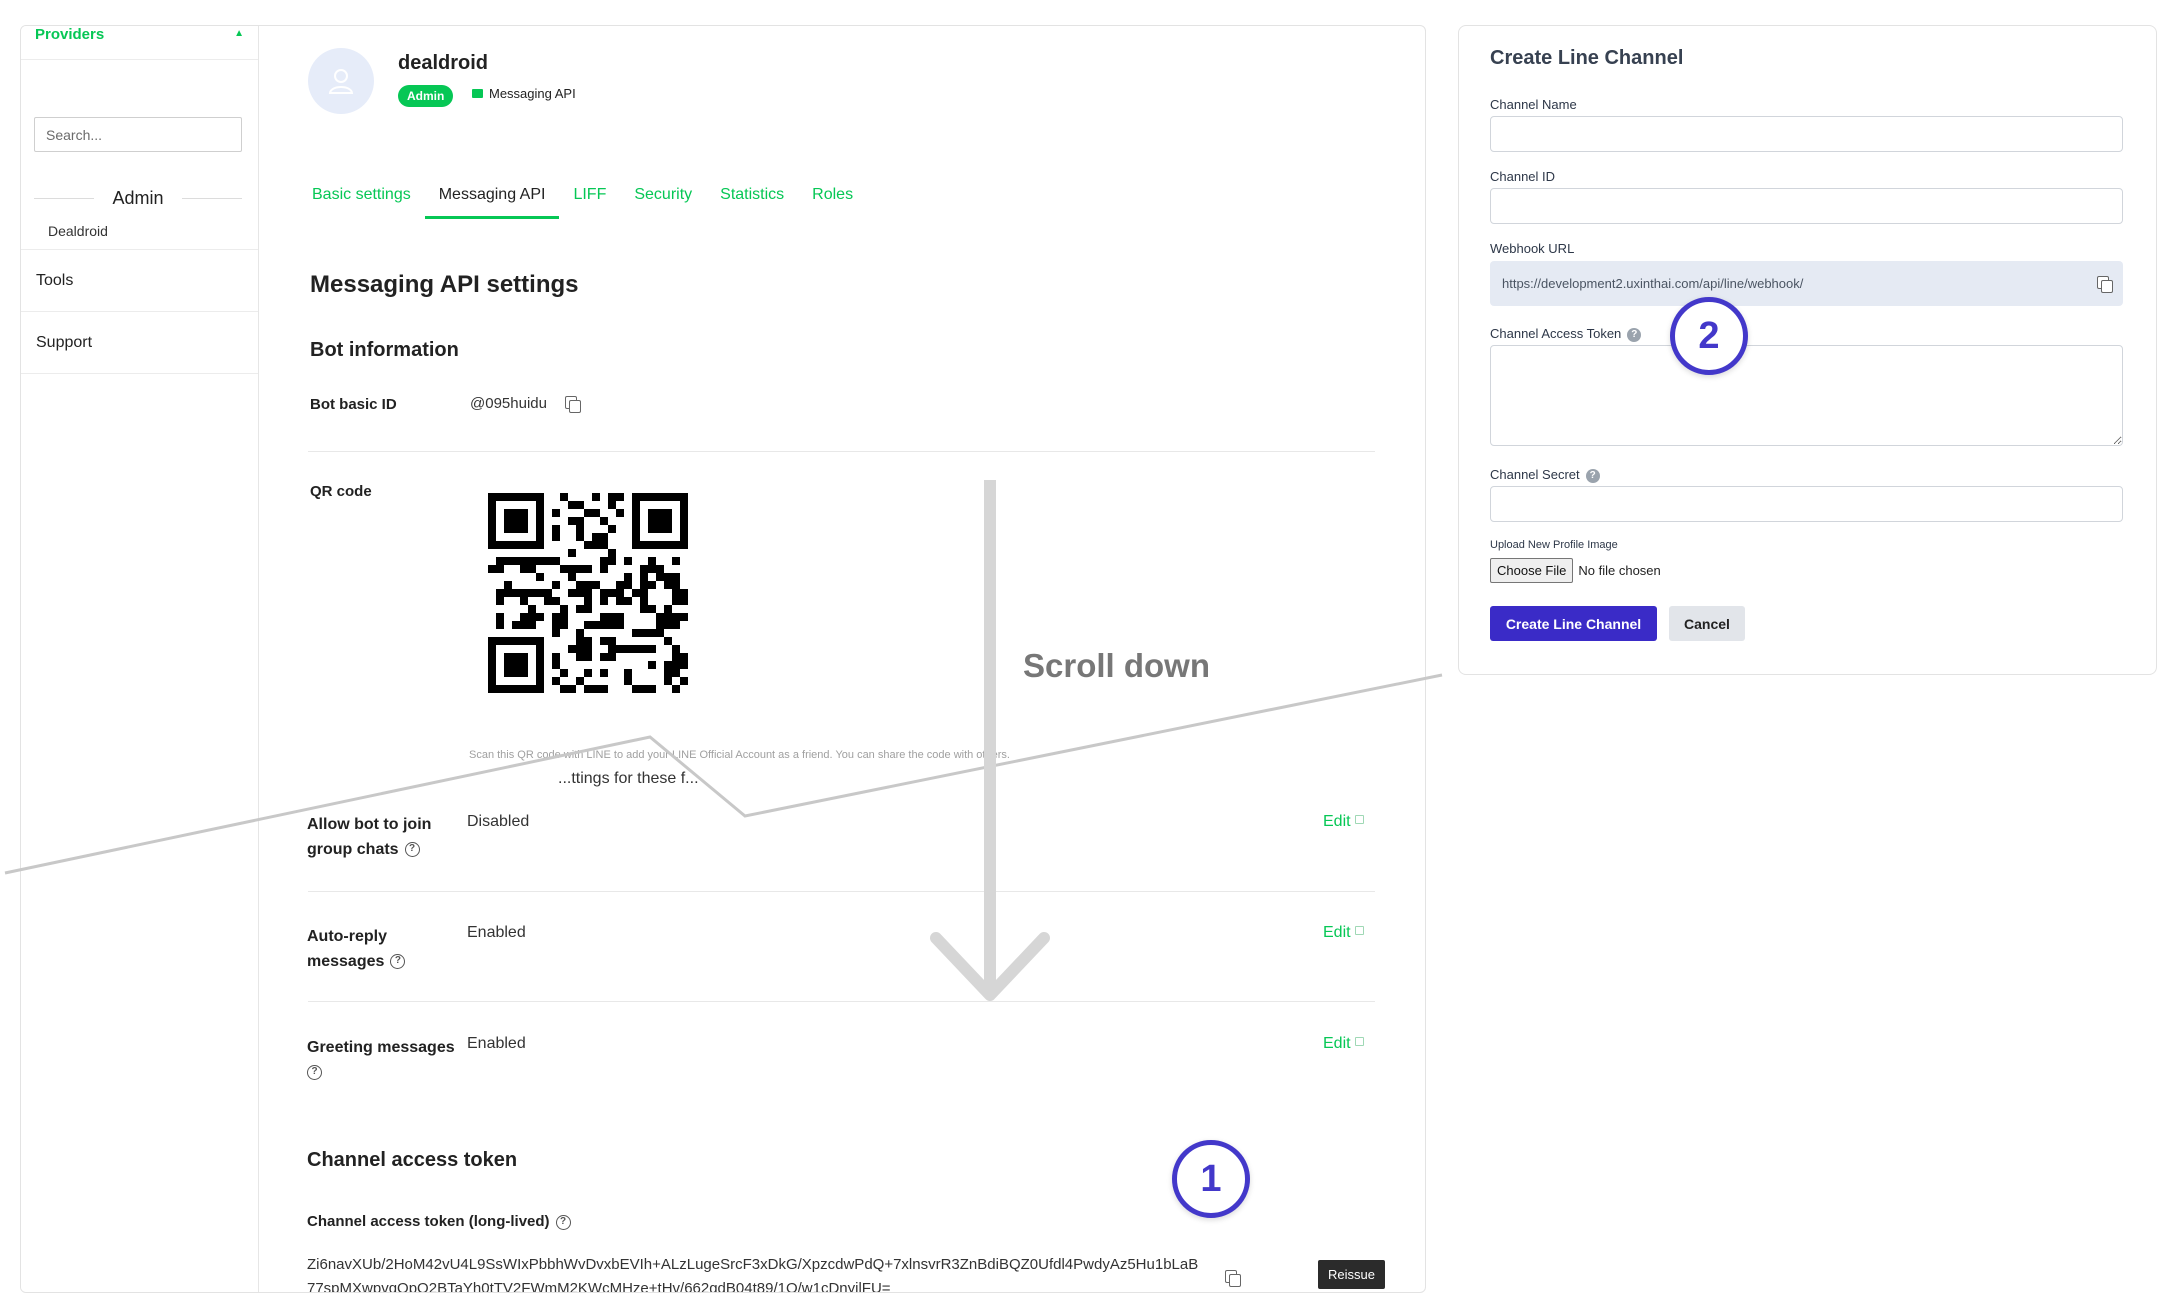  Describe the element at coordinates (1343, 822) in the screenshot. I see `edit-link-group-chats: Edit` at that location.